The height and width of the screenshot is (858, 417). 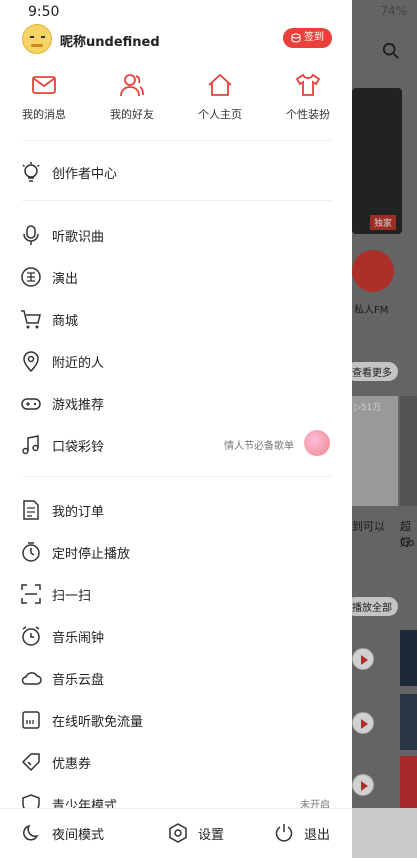 What do you see at coordinates (110, 40) in the screenshot?
I see `nickname: 昵称undefined` at bounding box center [110, 40].